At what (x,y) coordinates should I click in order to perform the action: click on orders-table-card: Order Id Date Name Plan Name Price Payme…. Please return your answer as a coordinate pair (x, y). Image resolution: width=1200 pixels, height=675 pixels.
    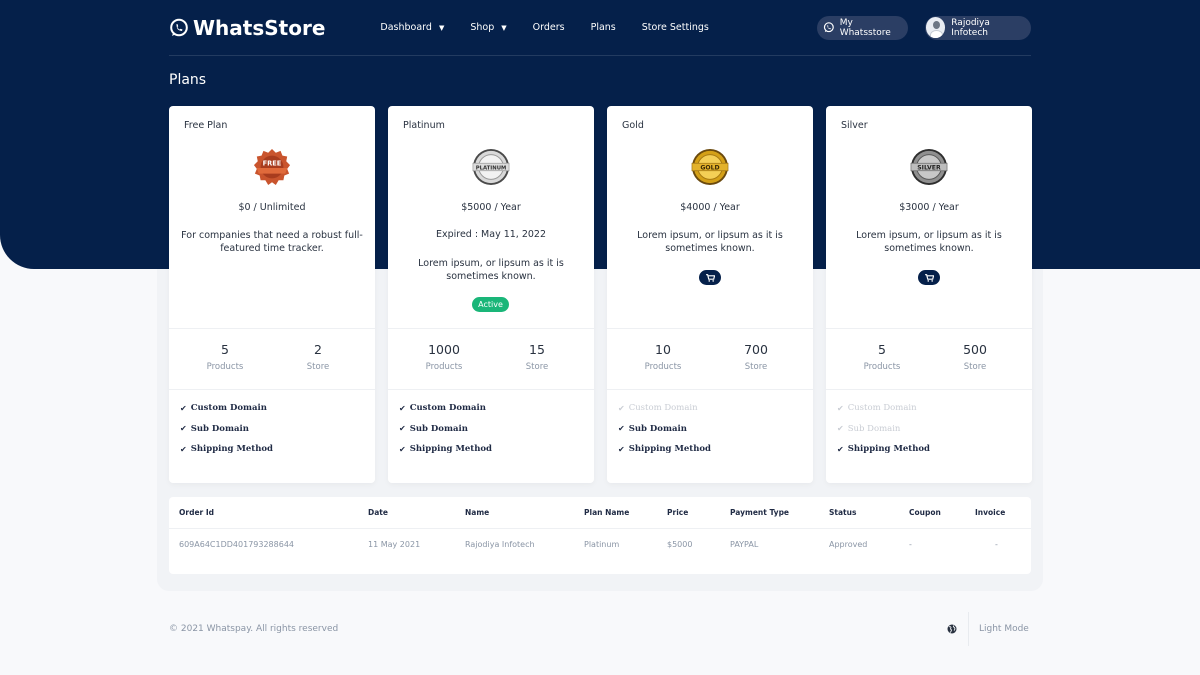
    Looking at the image, I should click on (600, 535).